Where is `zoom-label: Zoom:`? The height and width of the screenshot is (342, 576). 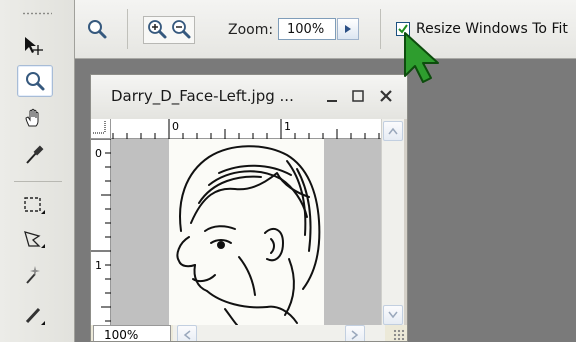 zoom-label: Zoom: is located at coordinates (251, 30).